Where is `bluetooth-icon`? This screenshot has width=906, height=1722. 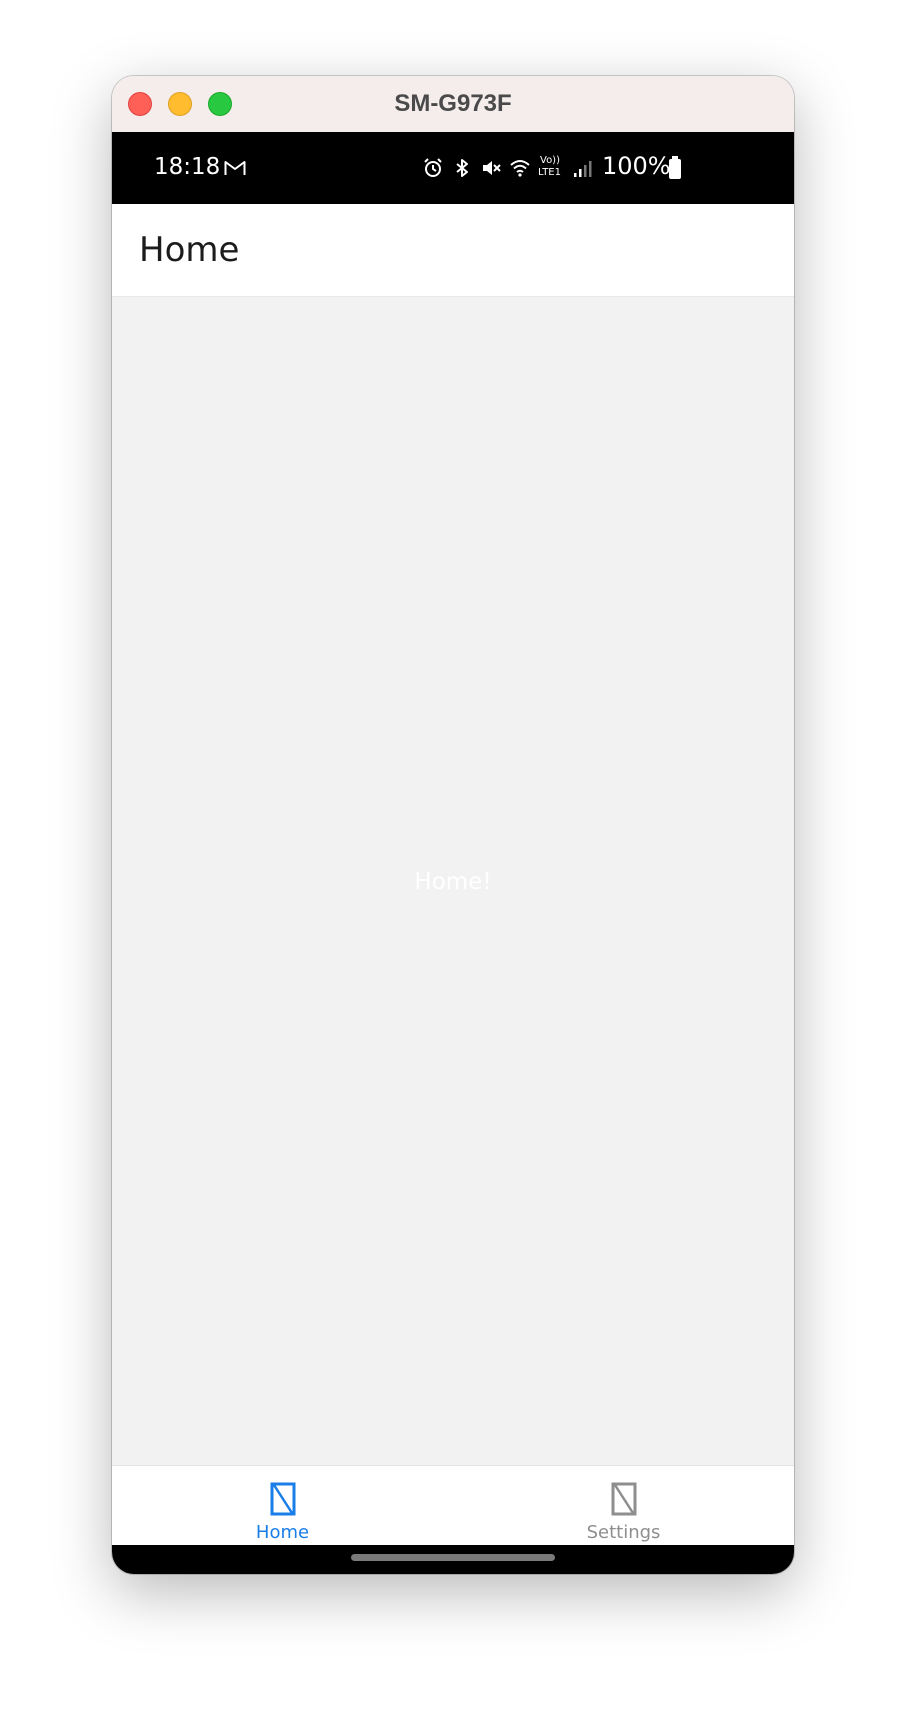 bluetooth-icon is located at coordinates (462, 168).